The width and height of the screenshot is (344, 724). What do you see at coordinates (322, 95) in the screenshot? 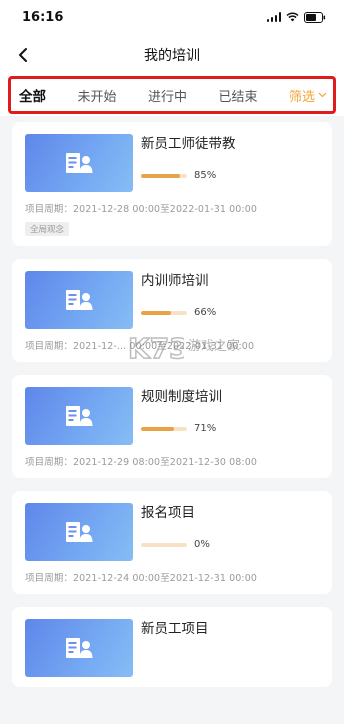
I see `chevron-down-icon` at bounding box center [322, 95].